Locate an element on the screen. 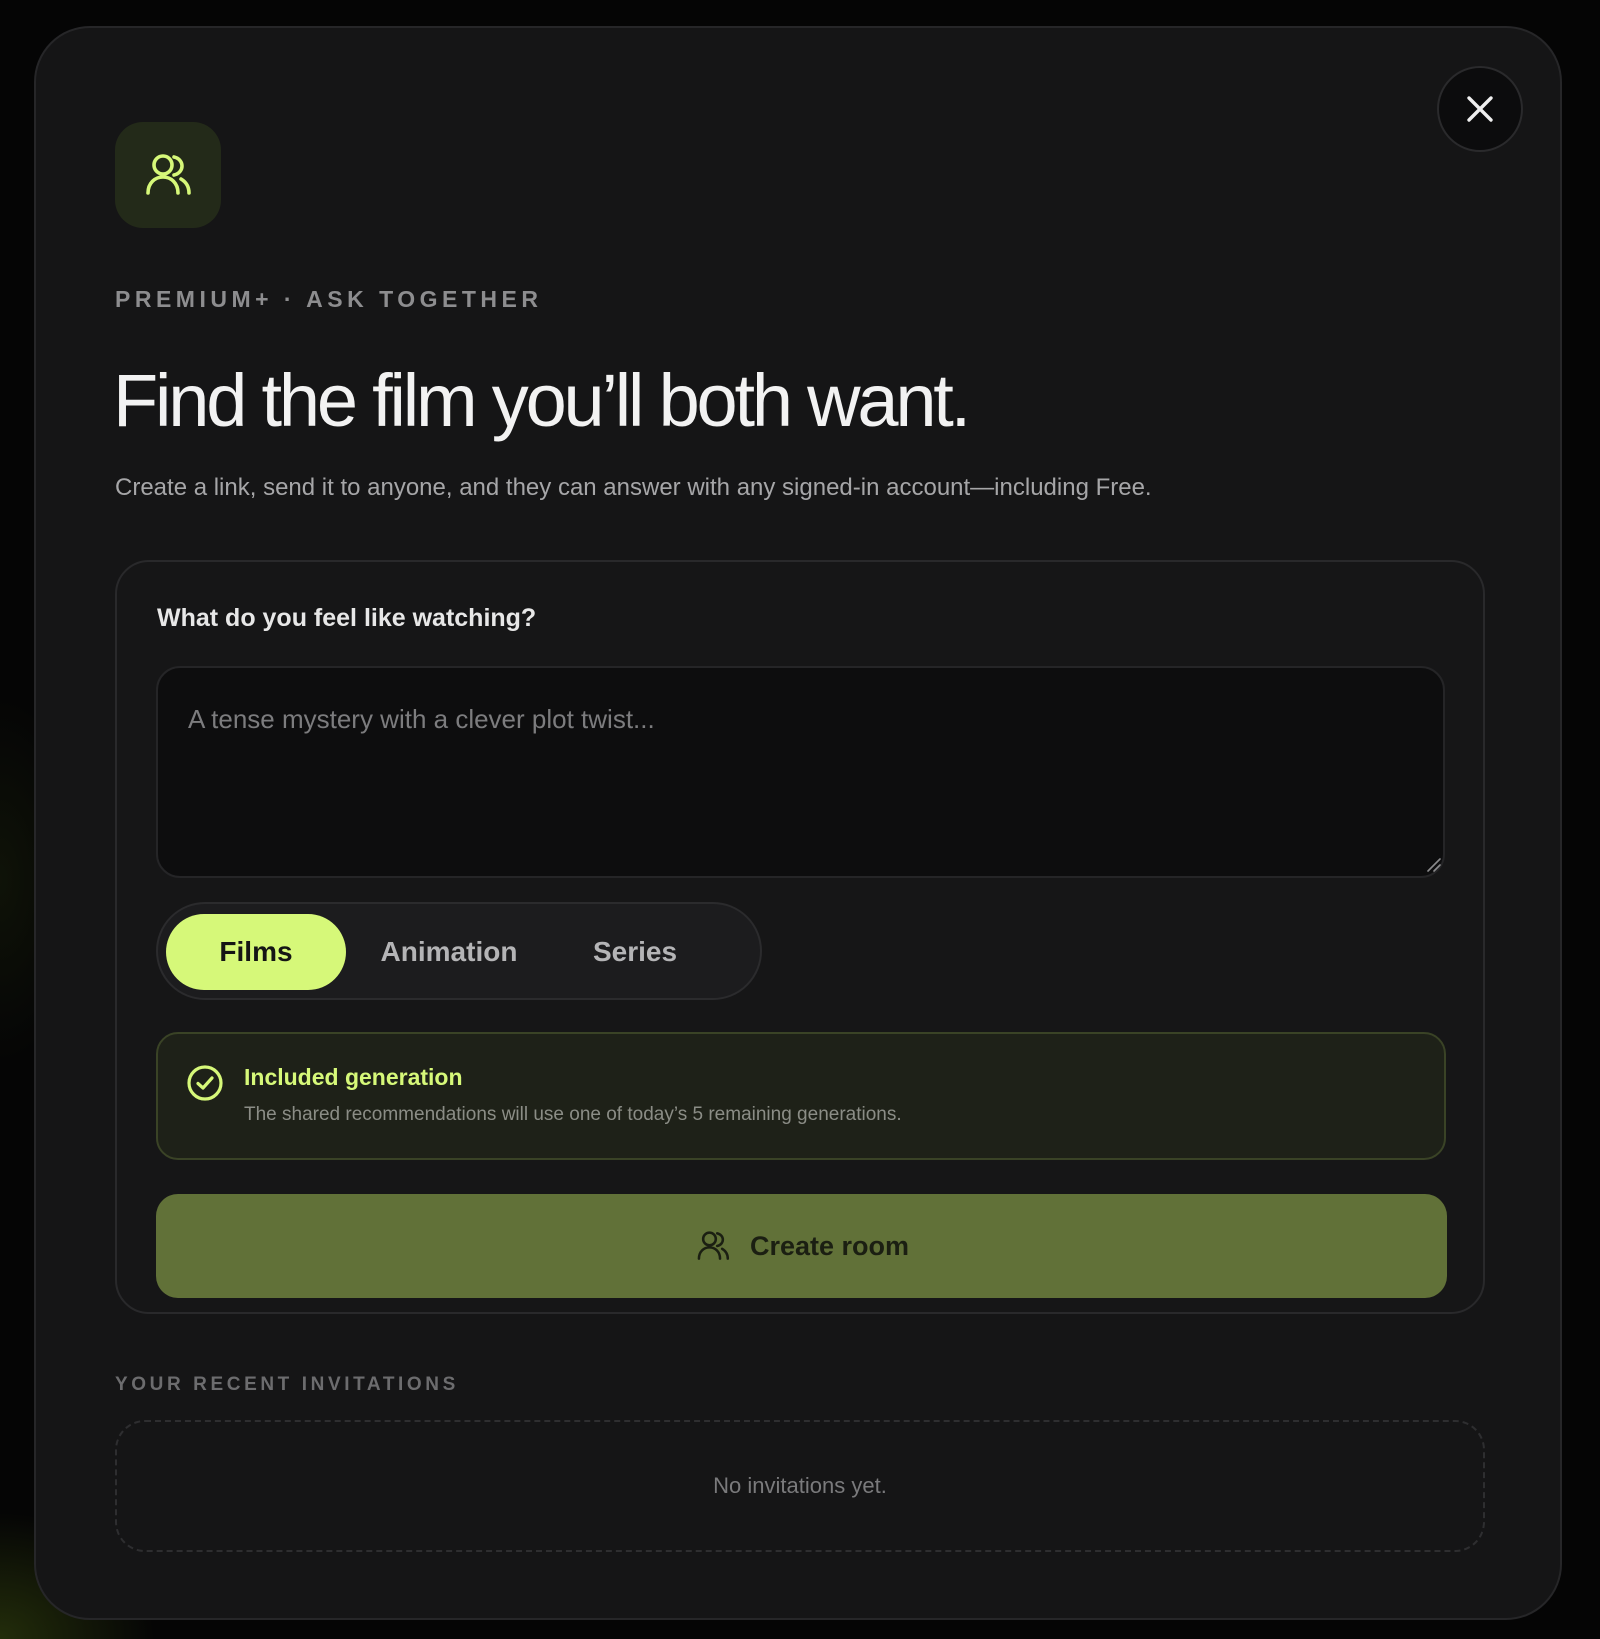  recent-invitations-empty: No invitations yet. is located at coordinates (800, 1486).